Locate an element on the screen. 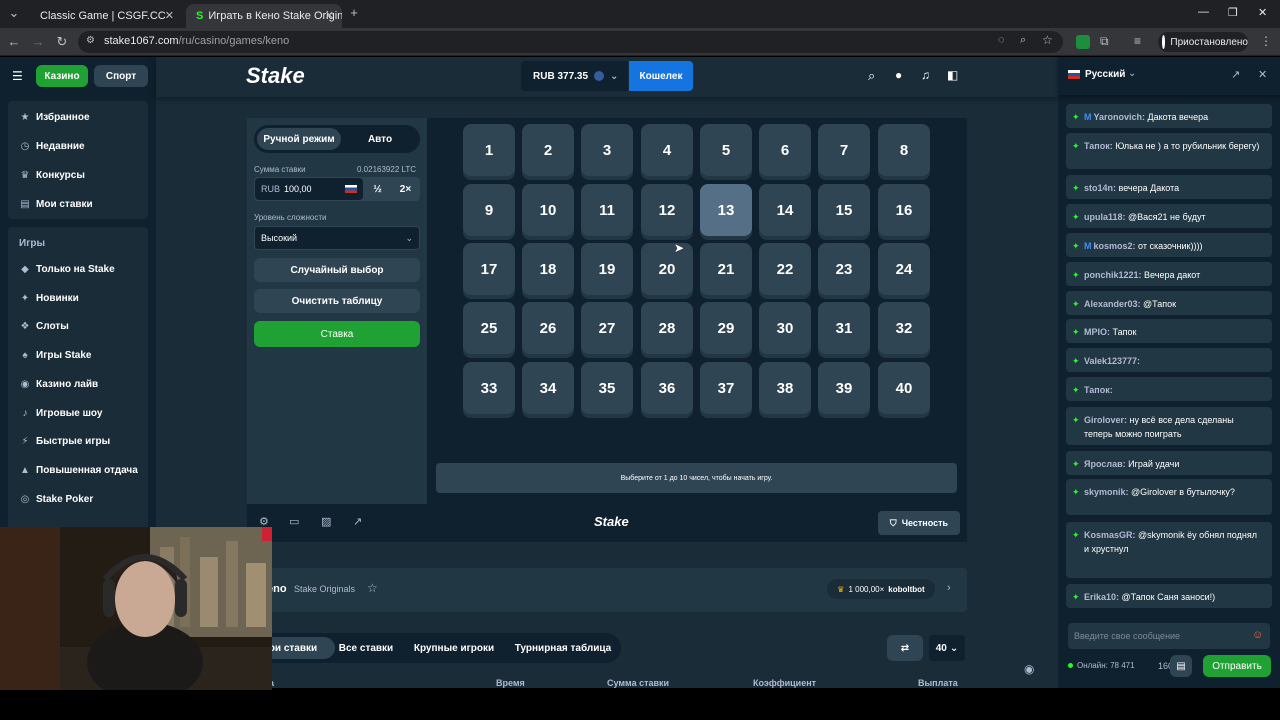 Image resolution: width=1280 pixels, height=720 pixels. tab-search-icon: ⌄ is located at coordinates (14, 13).